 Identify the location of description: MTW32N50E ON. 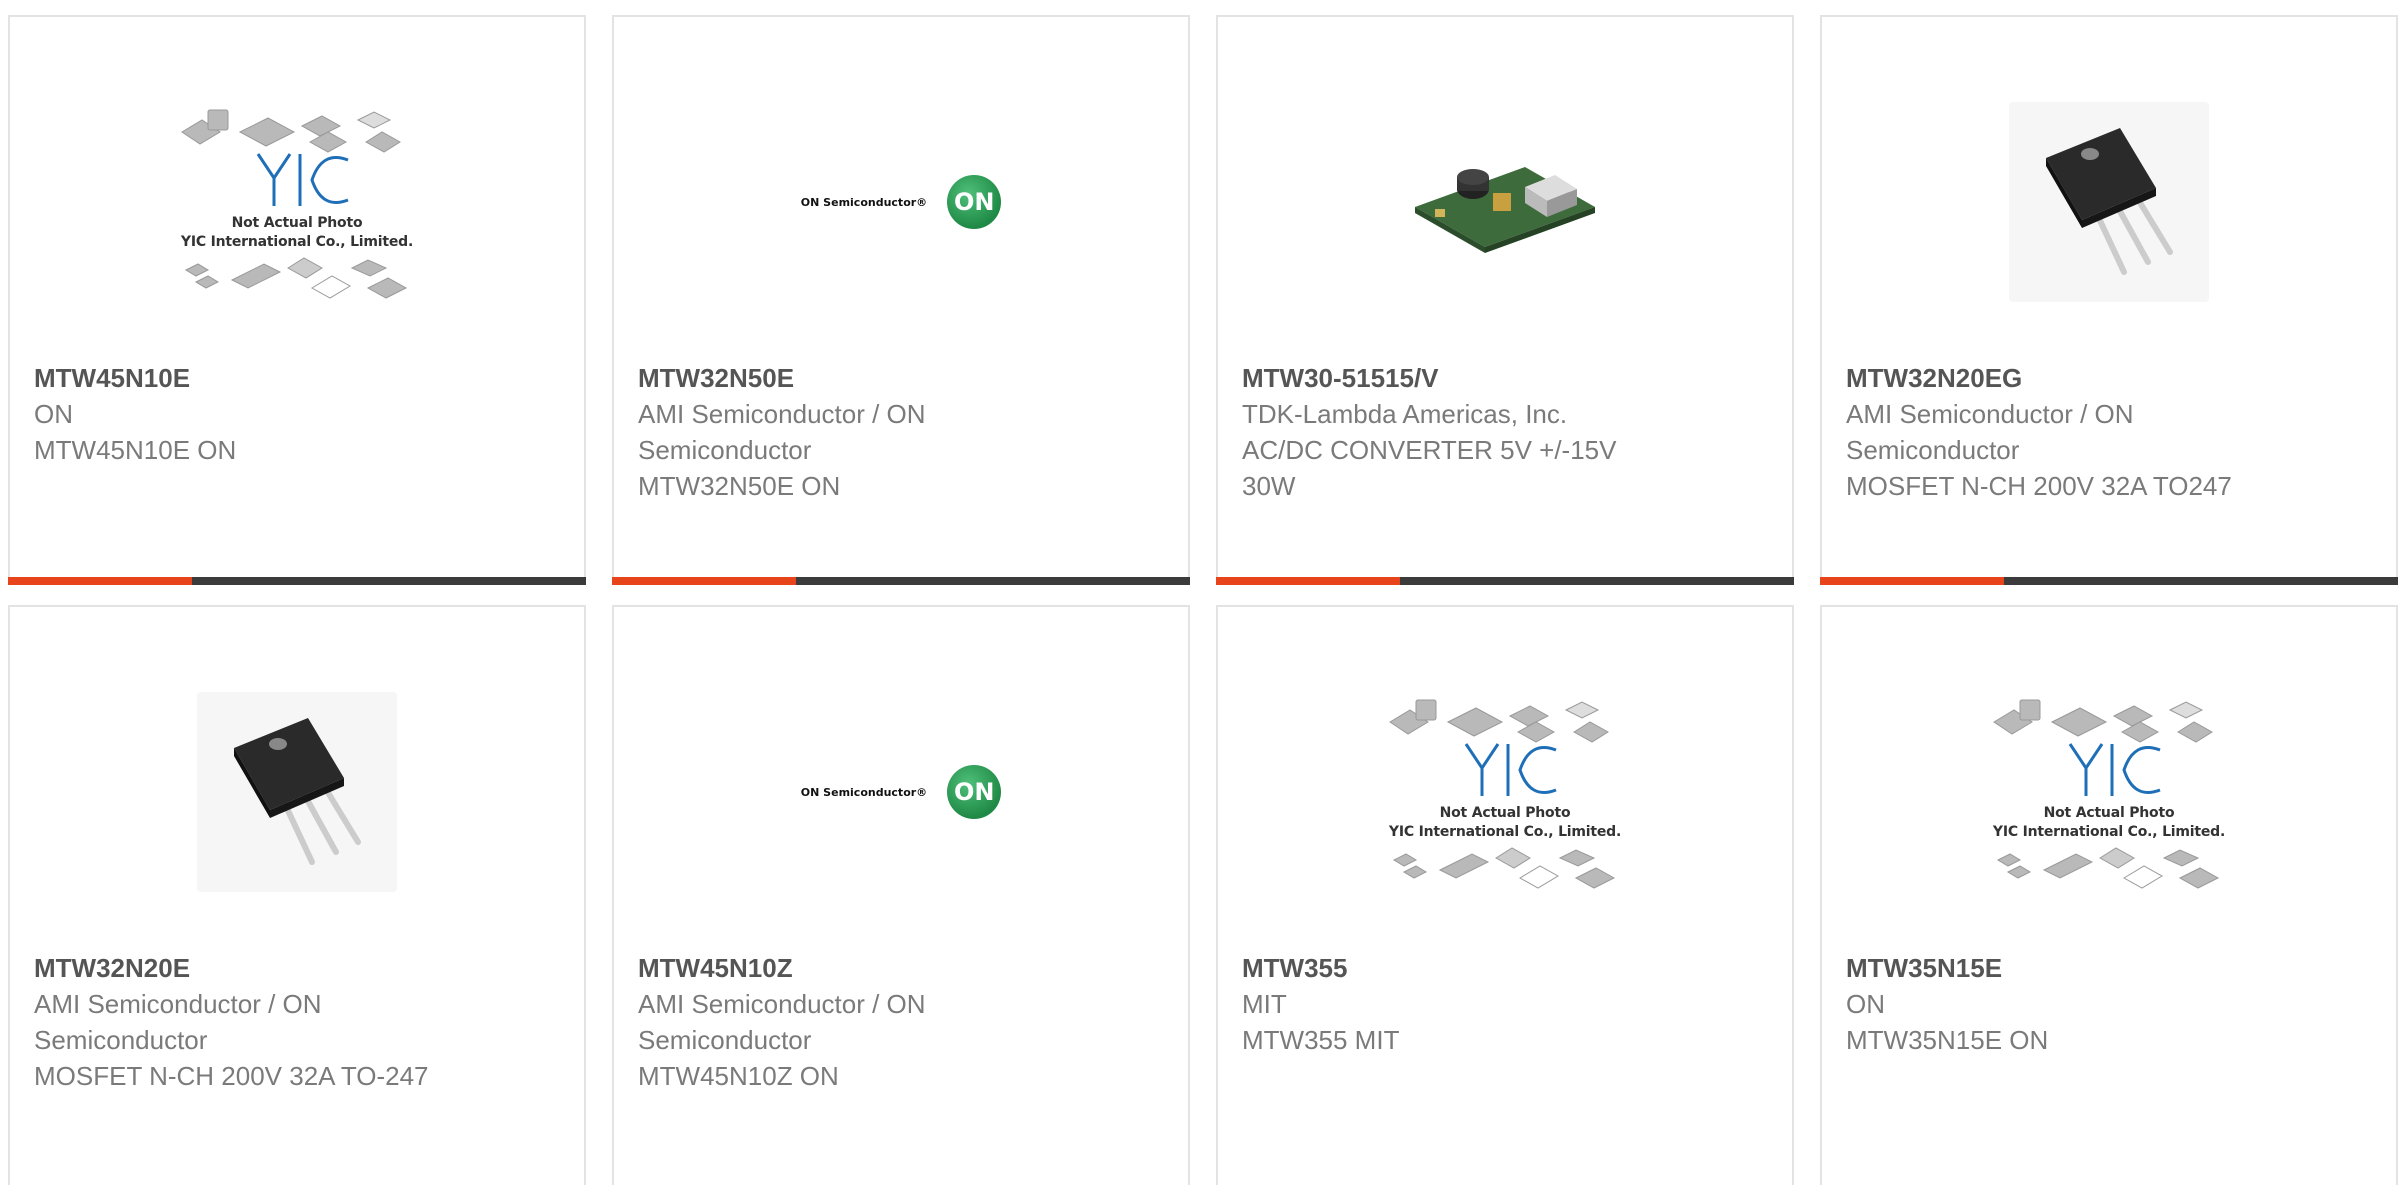
(739, 486).